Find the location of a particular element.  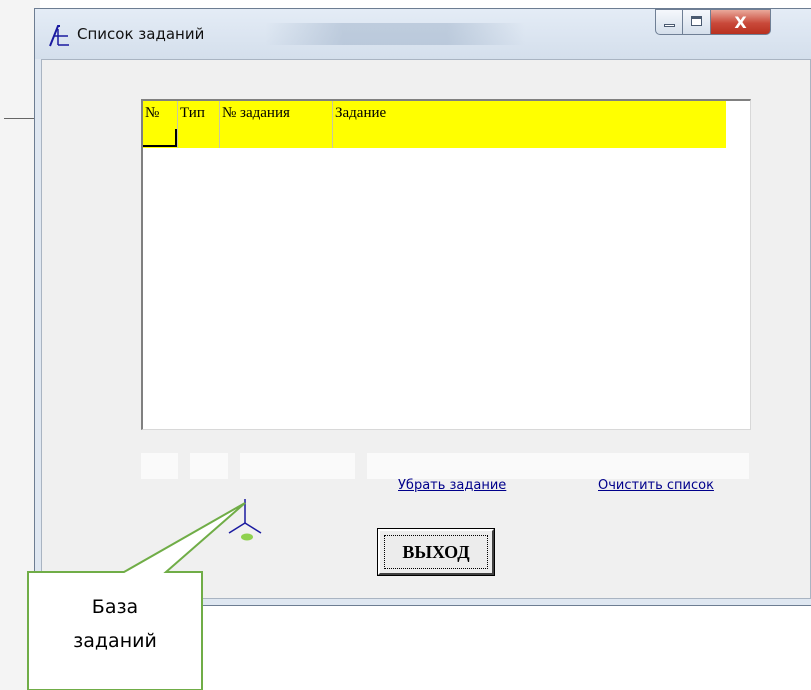

maximize-icon is located at coordinates (696, 21).